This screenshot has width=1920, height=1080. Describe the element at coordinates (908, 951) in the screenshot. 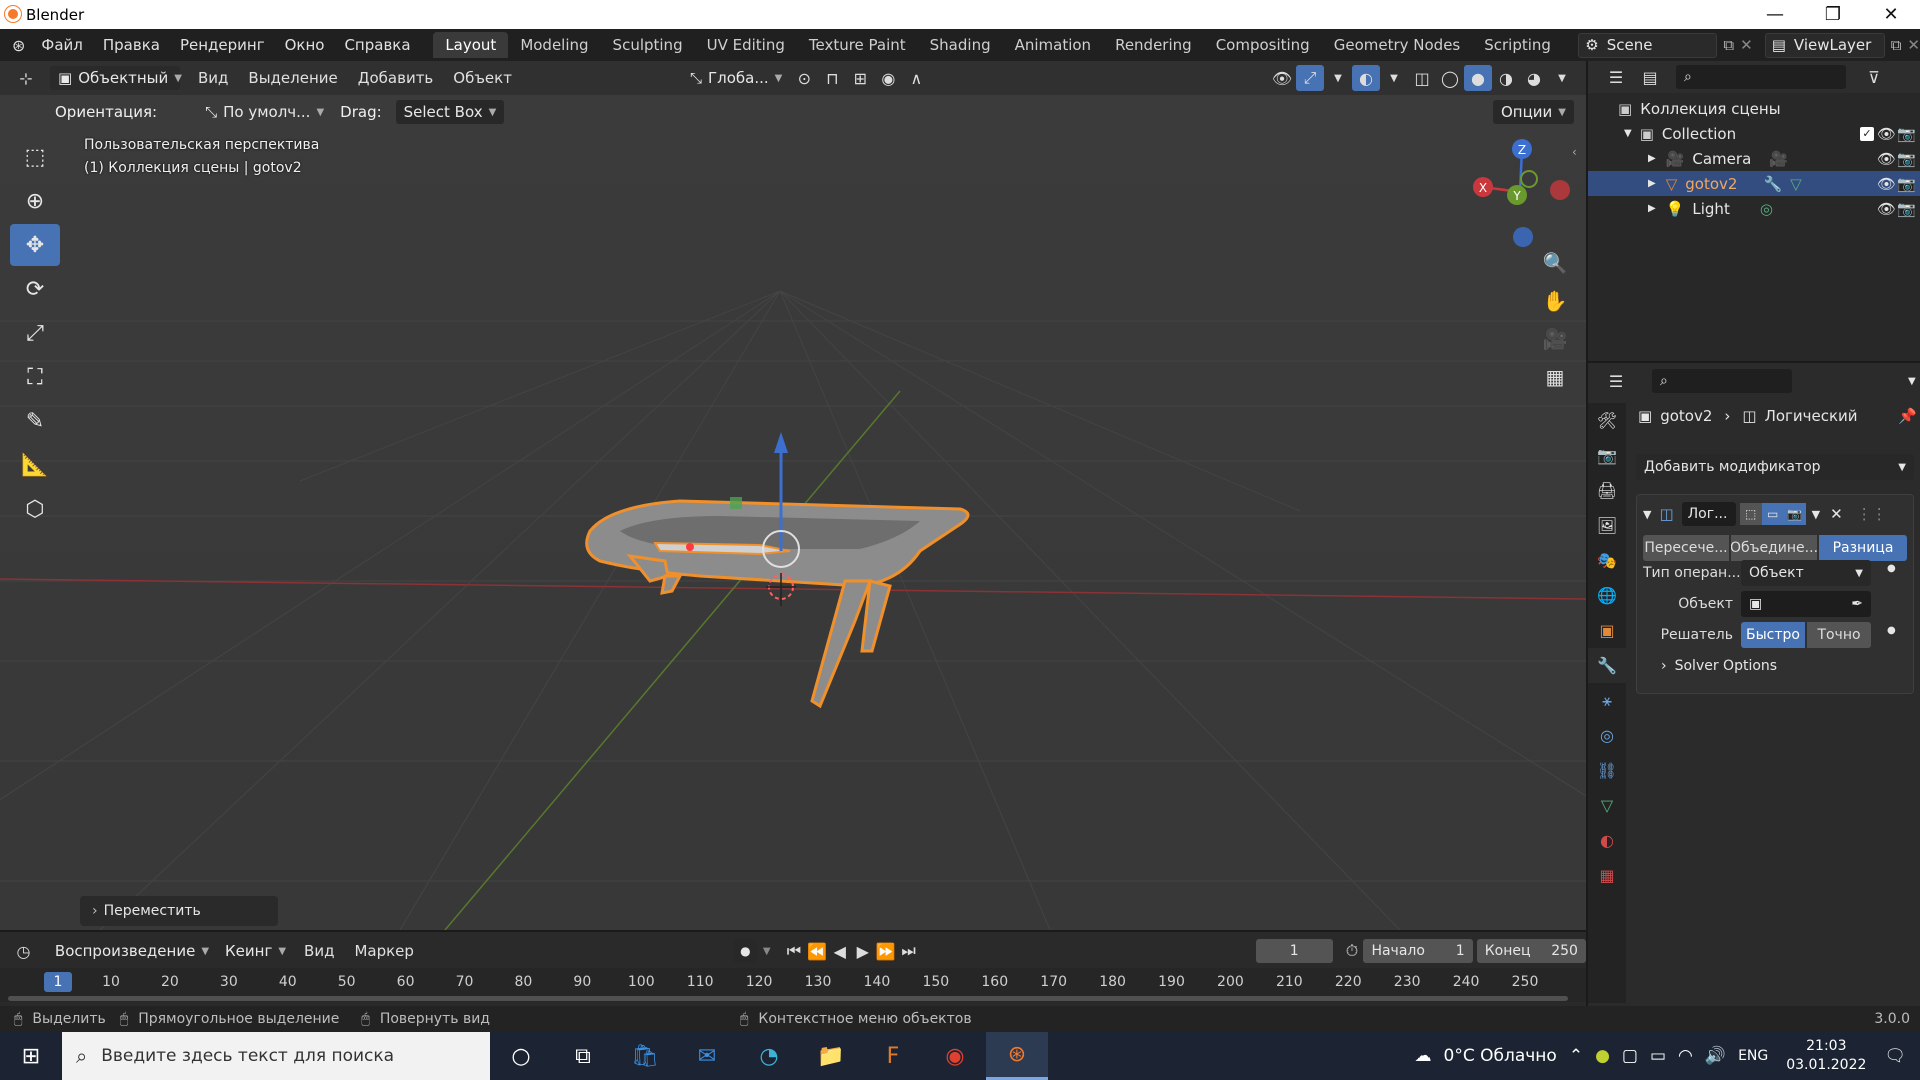

I see `jump-end-icon: ⏭` at that location.